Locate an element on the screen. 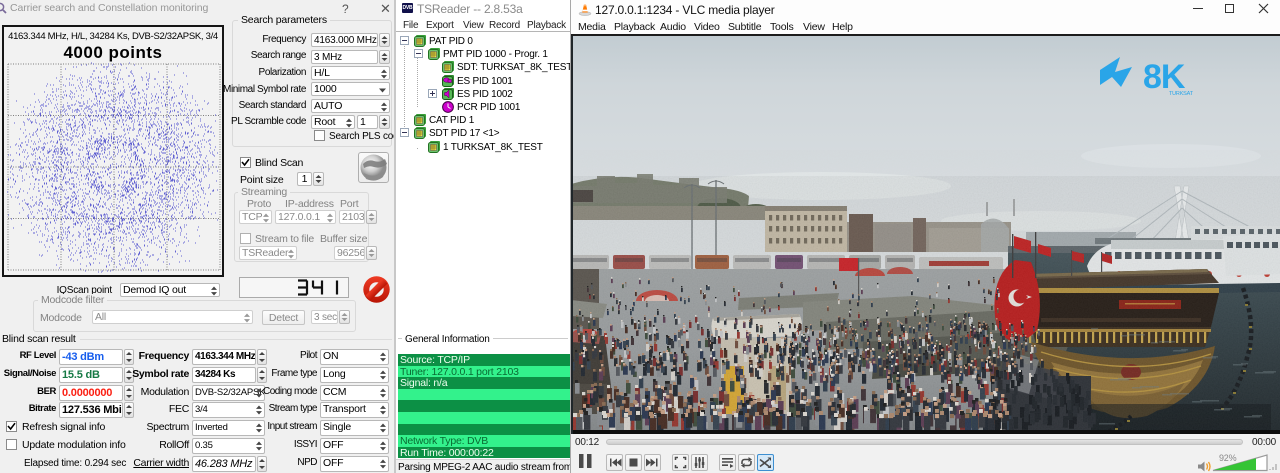  svg-text: TURKSAT is located at coordinates (1181, 94).